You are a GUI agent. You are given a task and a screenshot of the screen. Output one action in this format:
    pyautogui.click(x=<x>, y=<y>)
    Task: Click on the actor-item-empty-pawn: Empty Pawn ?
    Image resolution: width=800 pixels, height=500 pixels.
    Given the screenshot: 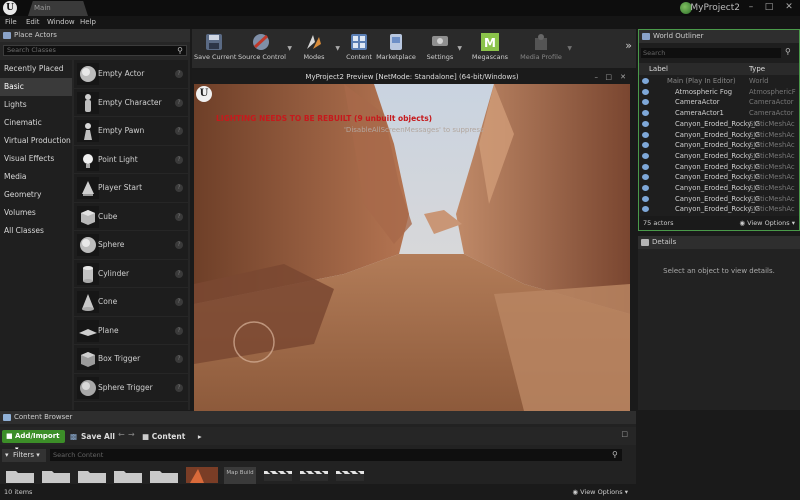 What is the action you would take?
    pyautogui.click(x=131, y=131)
    